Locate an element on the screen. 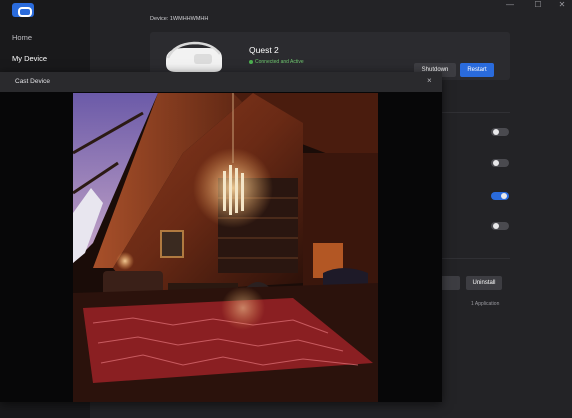 Image resolution: width=572 pixels, height=418 pixels. device-status-text: Connected and Active is located at coordinates (279, 62).